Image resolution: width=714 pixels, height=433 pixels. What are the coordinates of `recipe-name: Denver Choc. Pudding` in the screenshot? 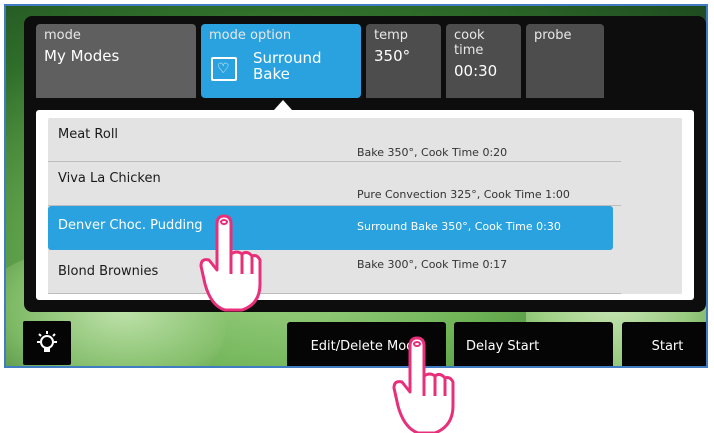 It's located at (130, 225).